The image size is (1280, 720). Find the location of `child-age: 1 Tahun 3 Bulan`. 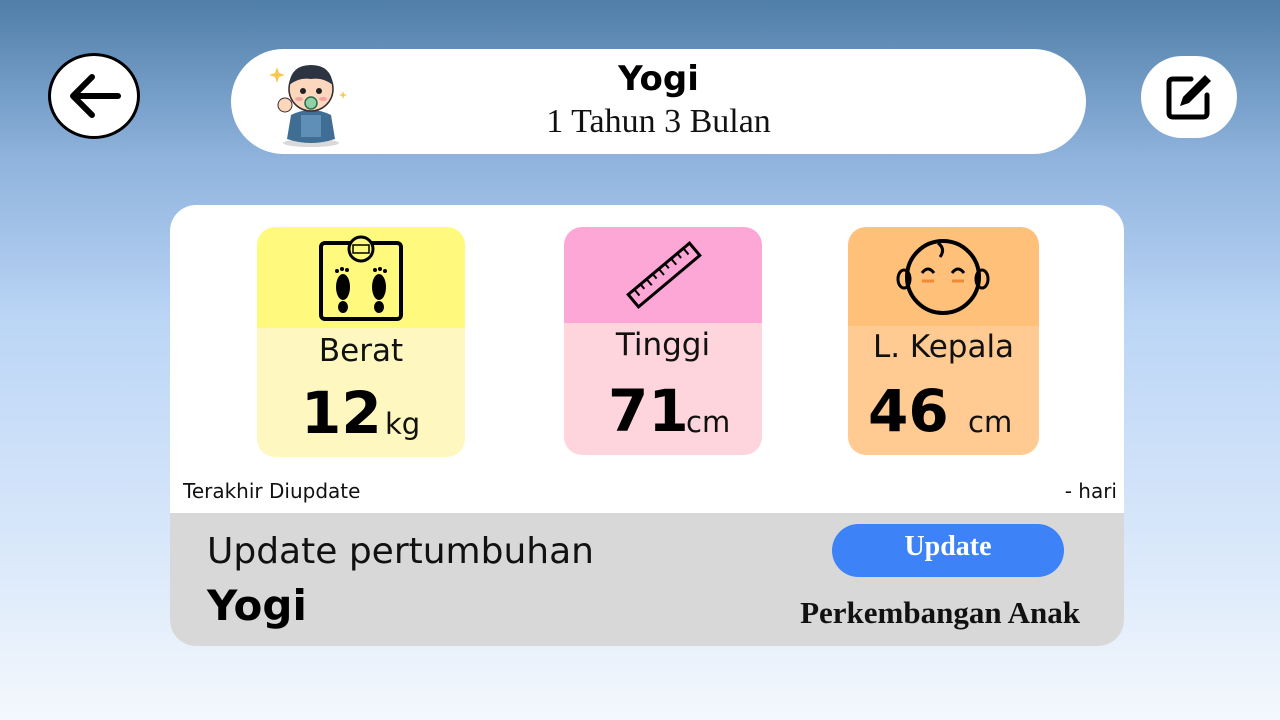

child-age: 1 Tahun 3 Bulan is located at coordinates (658, 121).